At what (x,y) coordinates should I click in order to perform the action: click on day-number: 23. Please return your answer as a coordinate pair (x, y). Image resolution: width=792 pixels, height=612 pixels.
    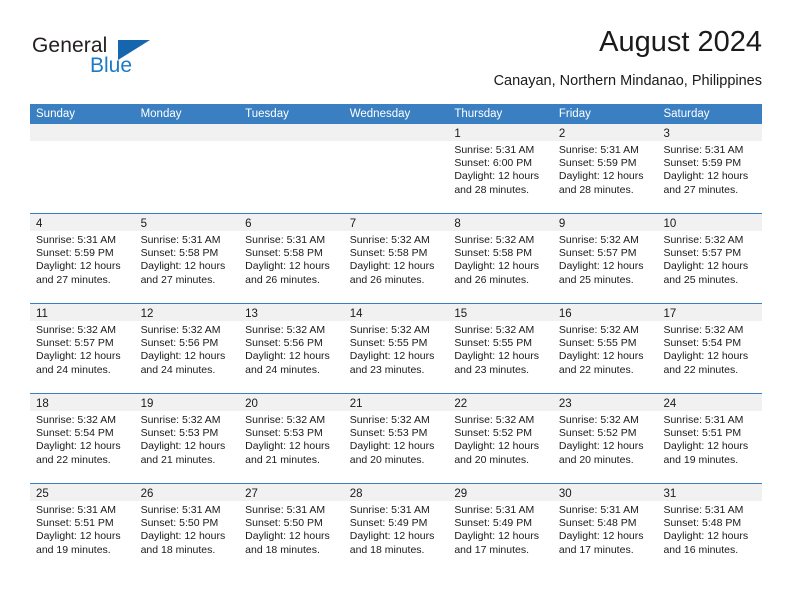
    Looking at the image, I should click on (565, 404).